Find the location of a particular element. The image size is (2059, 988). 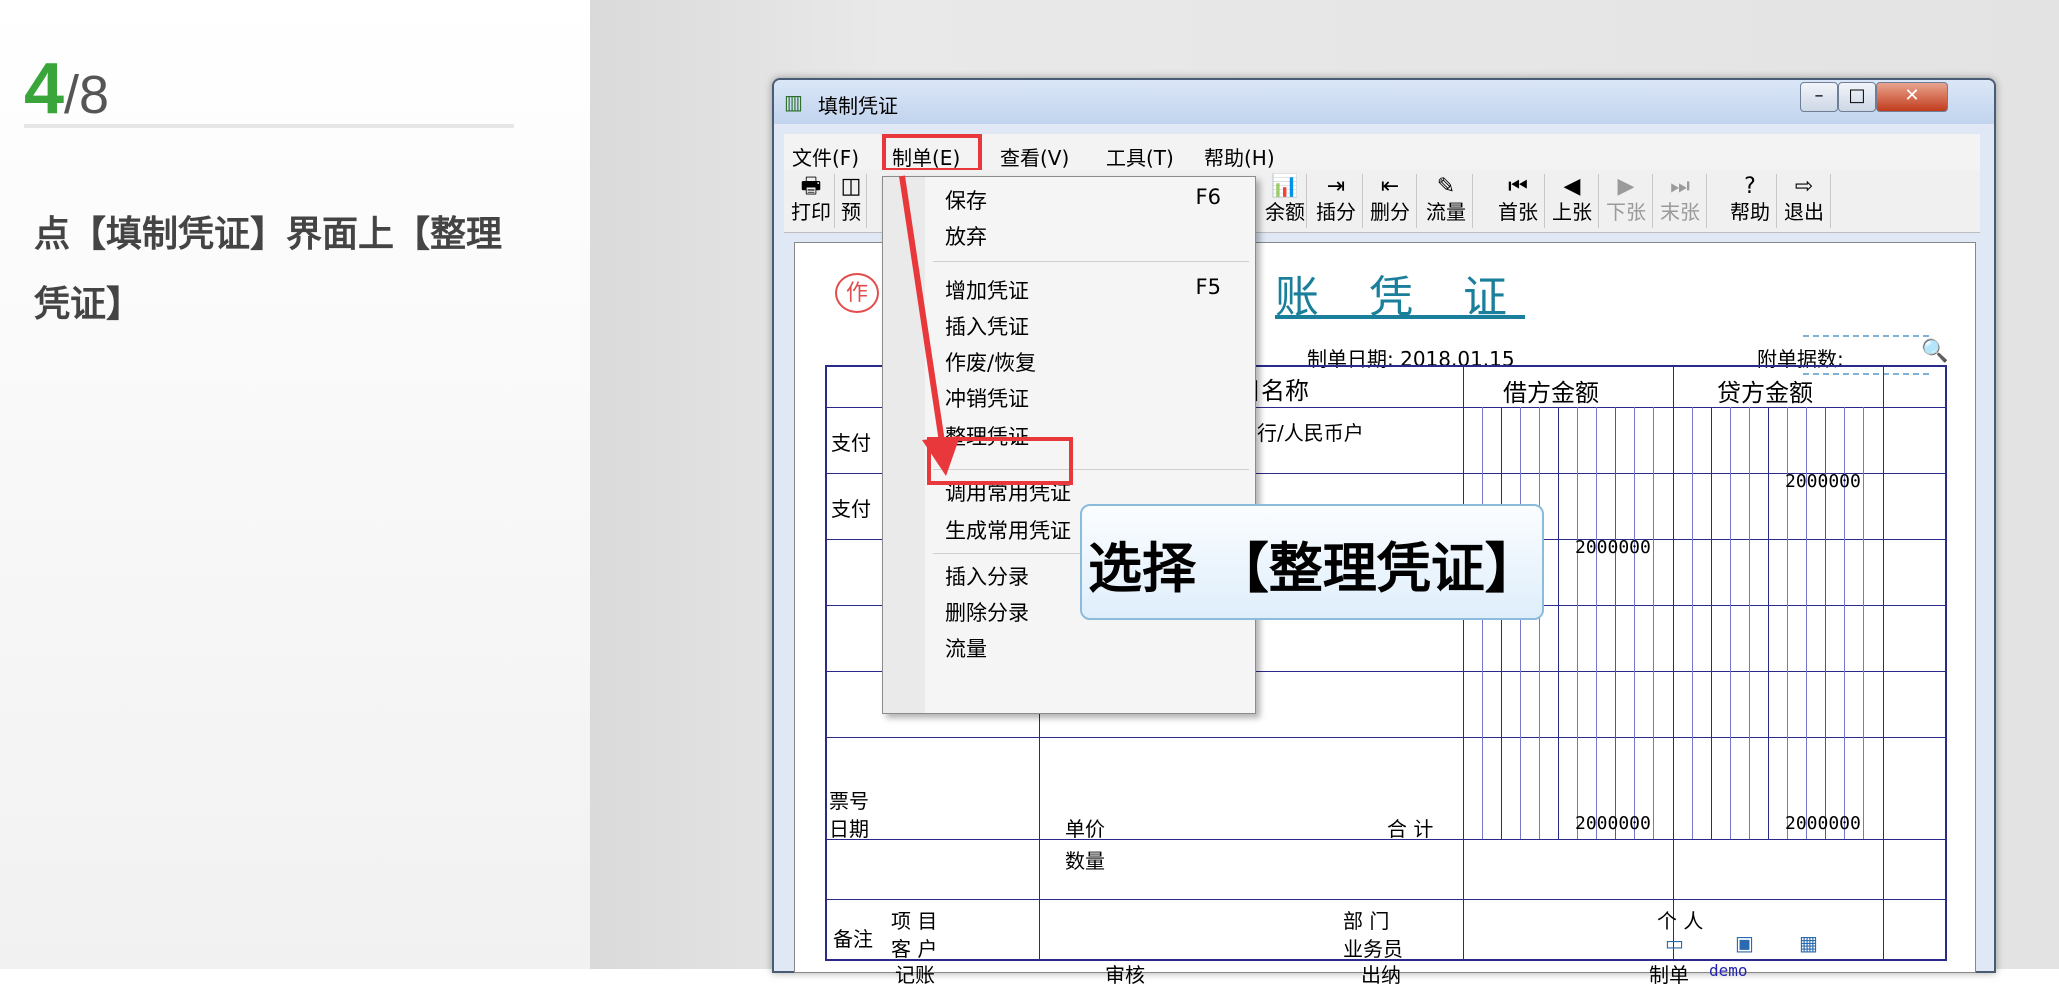

menu-highlight-box is located at coordinates (932, 153).